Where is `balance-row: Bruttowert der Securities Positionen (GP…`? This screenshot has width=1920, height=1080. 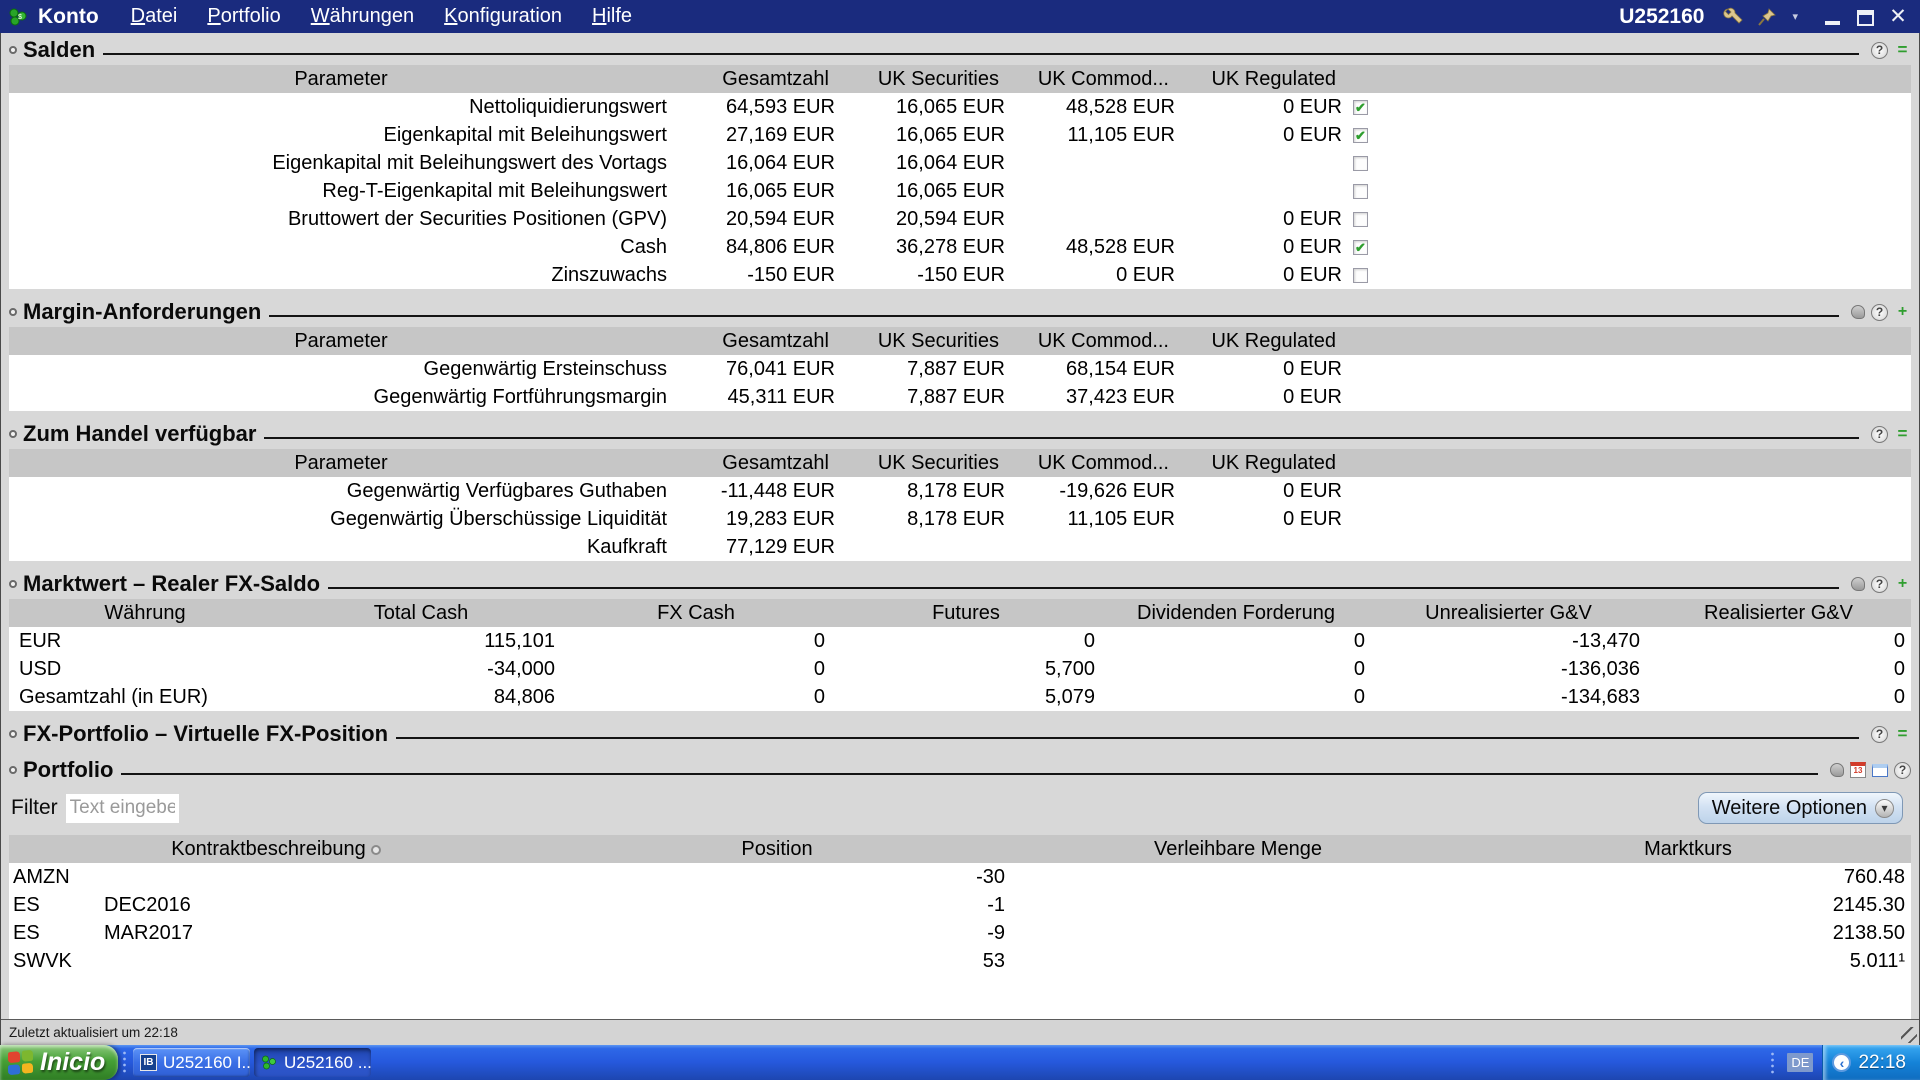
balance-row: Bruttowert der Securities Positionen (GP… is located at coordinates (960, 219).